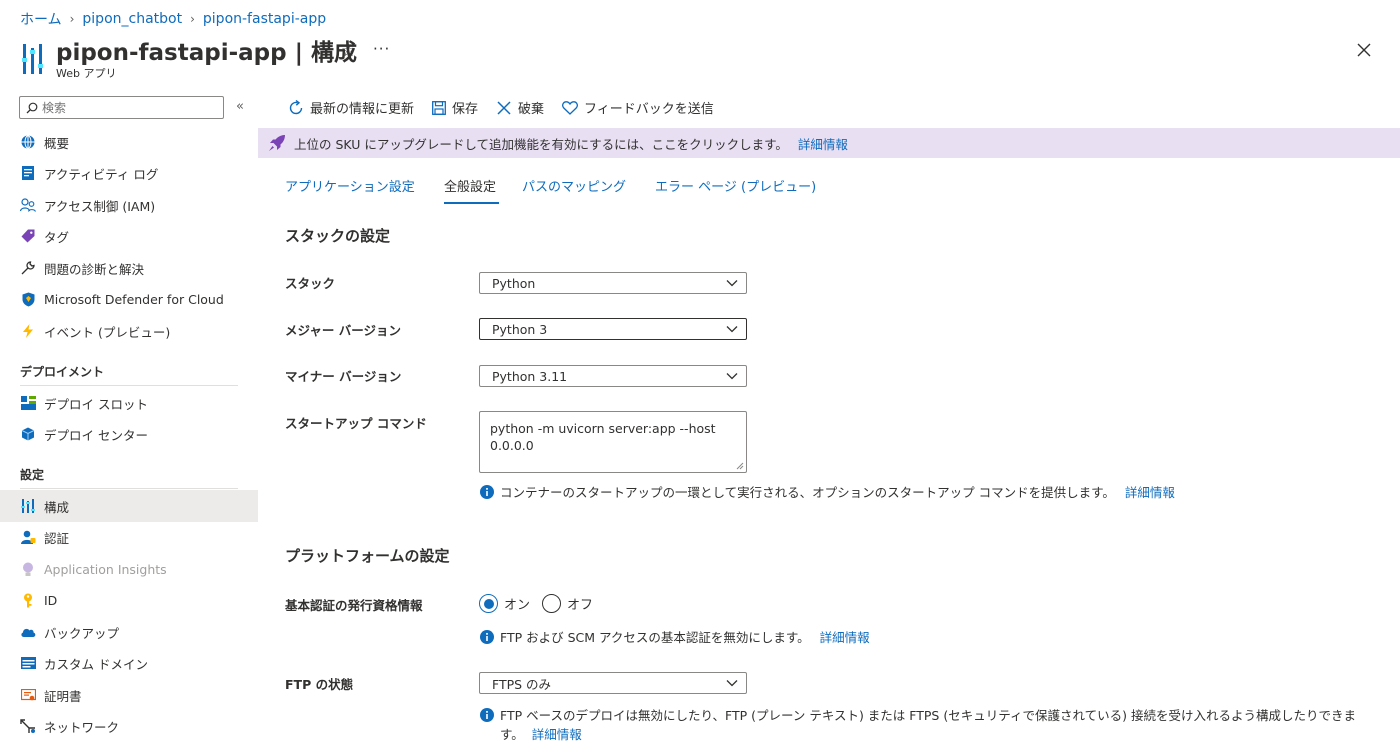  What do you see at coordinates (100, 206) in the screenshot?
I see `sidebar-item-label: アクセス制御 (IAM)` at bounding box center [100, 206].